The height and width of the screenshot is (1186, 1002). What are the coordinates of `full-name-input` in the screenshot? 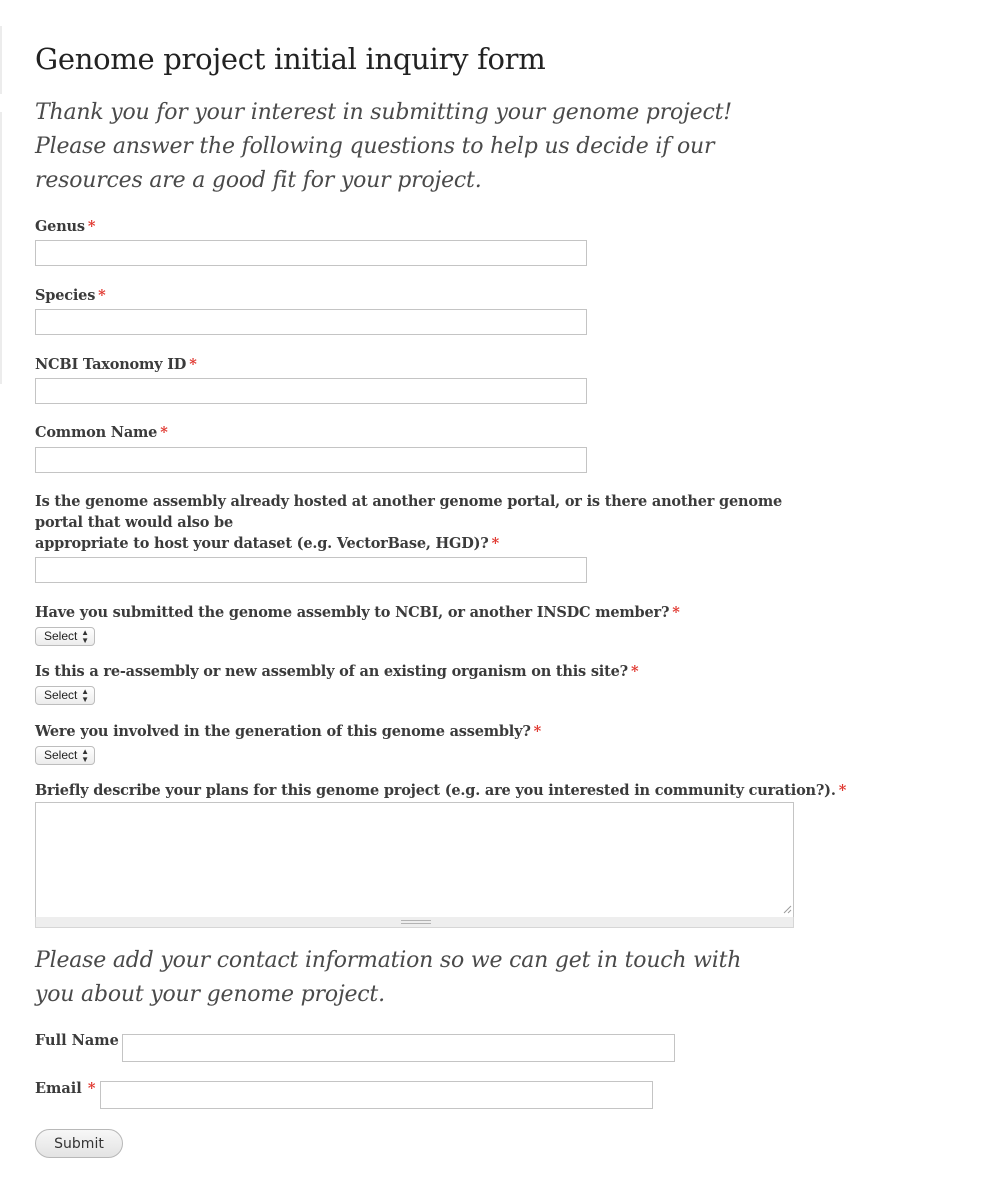 It's located at (398, 1048).